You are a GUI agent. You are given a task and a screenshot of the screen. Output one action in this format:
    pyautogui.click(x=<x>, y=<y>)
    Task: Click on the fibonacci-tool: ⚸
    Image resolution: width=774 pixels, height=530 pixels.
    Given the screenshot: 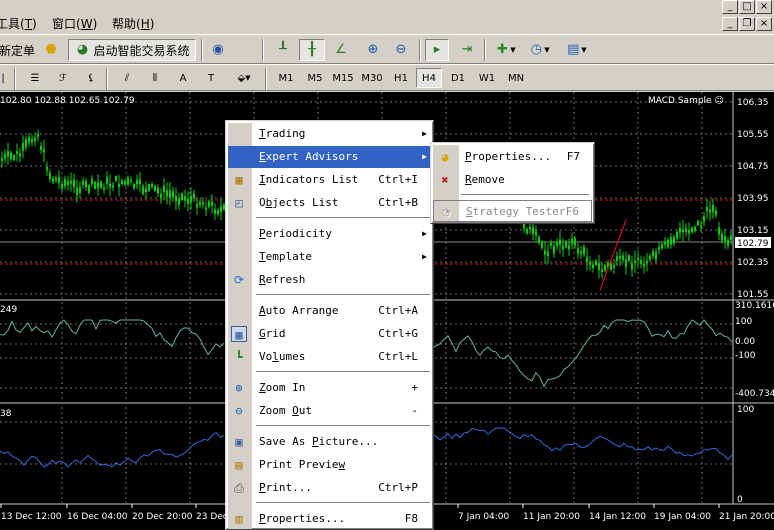 What is the action you would take?
    pyautogui.click(x=91, y=78)
    